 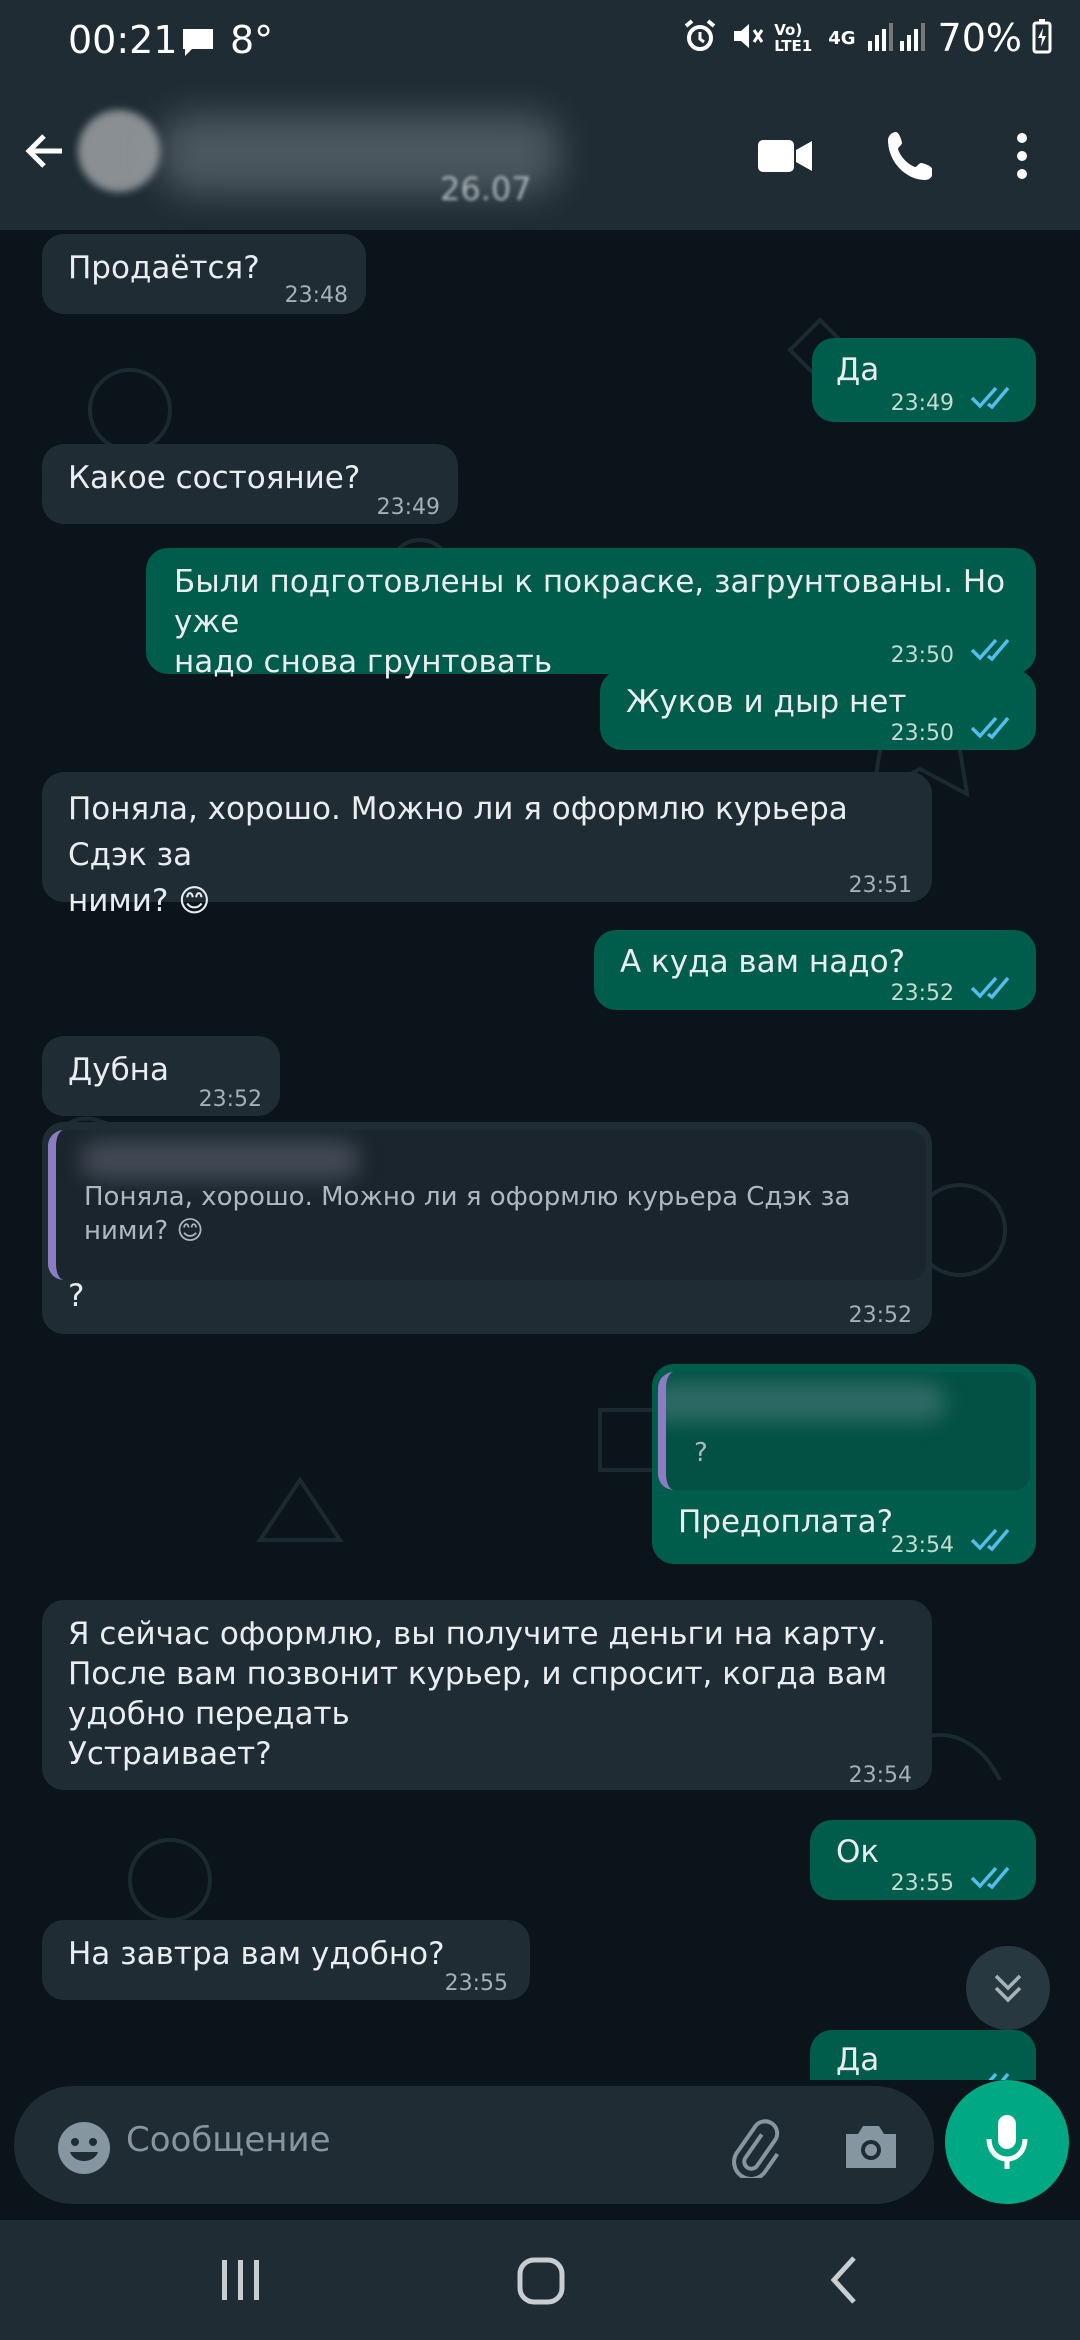 I want to click on voice-call-icon, so click(x=912, y=158).